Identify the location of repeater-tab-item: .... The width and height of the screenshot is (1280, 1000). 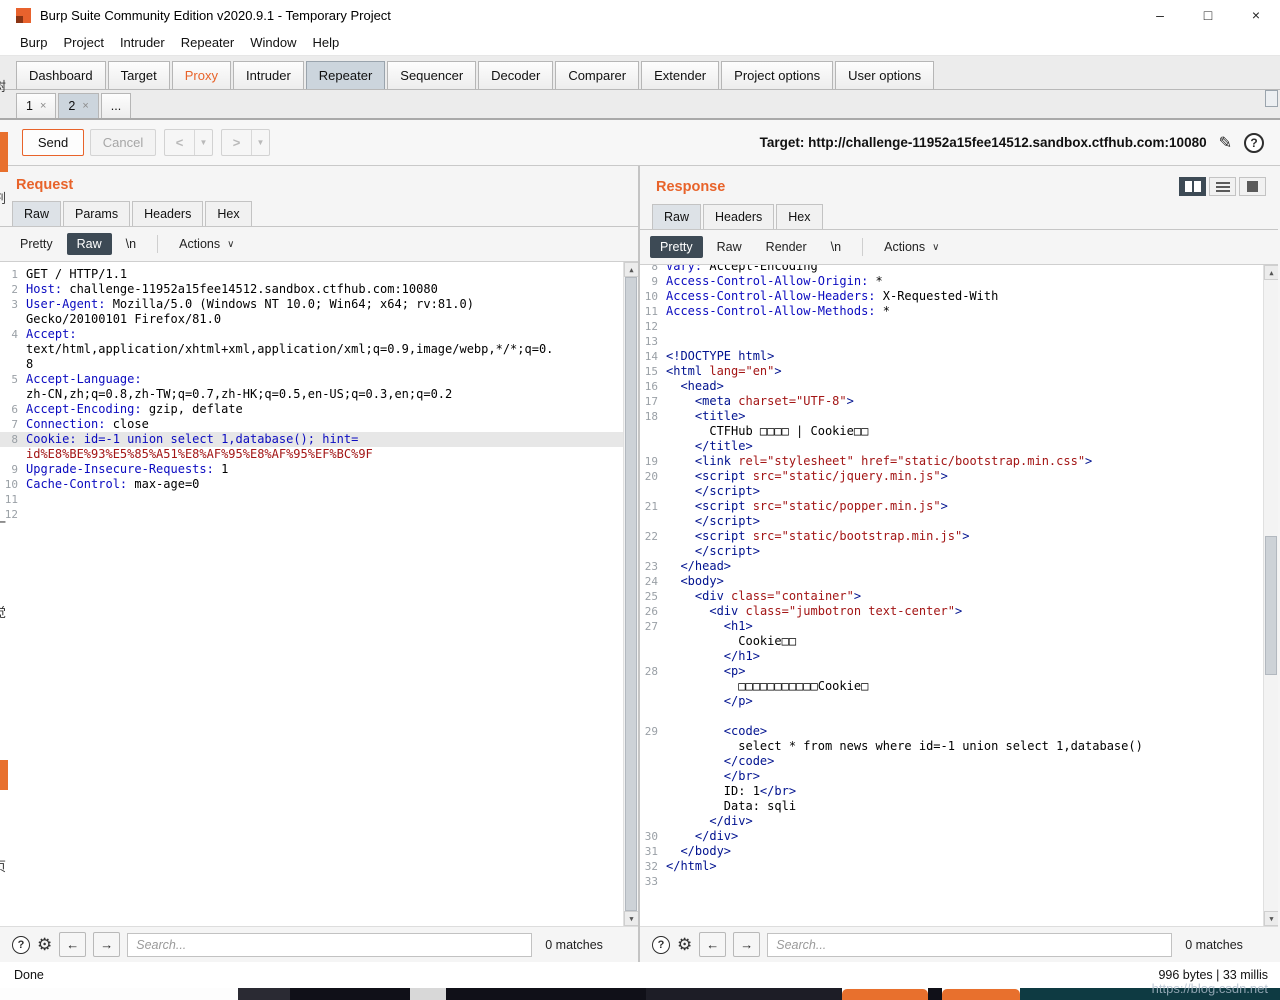
(116, 105).